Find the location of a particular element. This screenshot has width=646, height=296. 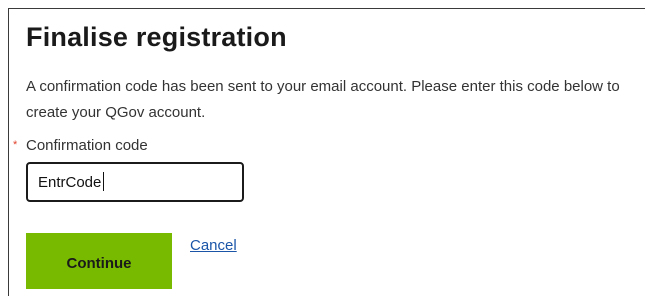

confirmation-code-input is located at coordinates (135, 182).